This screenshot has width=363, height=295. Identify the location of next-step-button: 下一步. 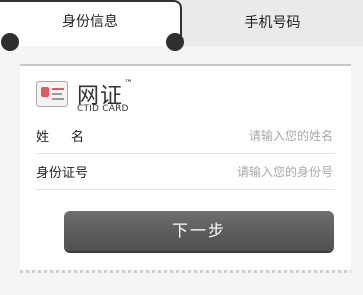
(199, 231).